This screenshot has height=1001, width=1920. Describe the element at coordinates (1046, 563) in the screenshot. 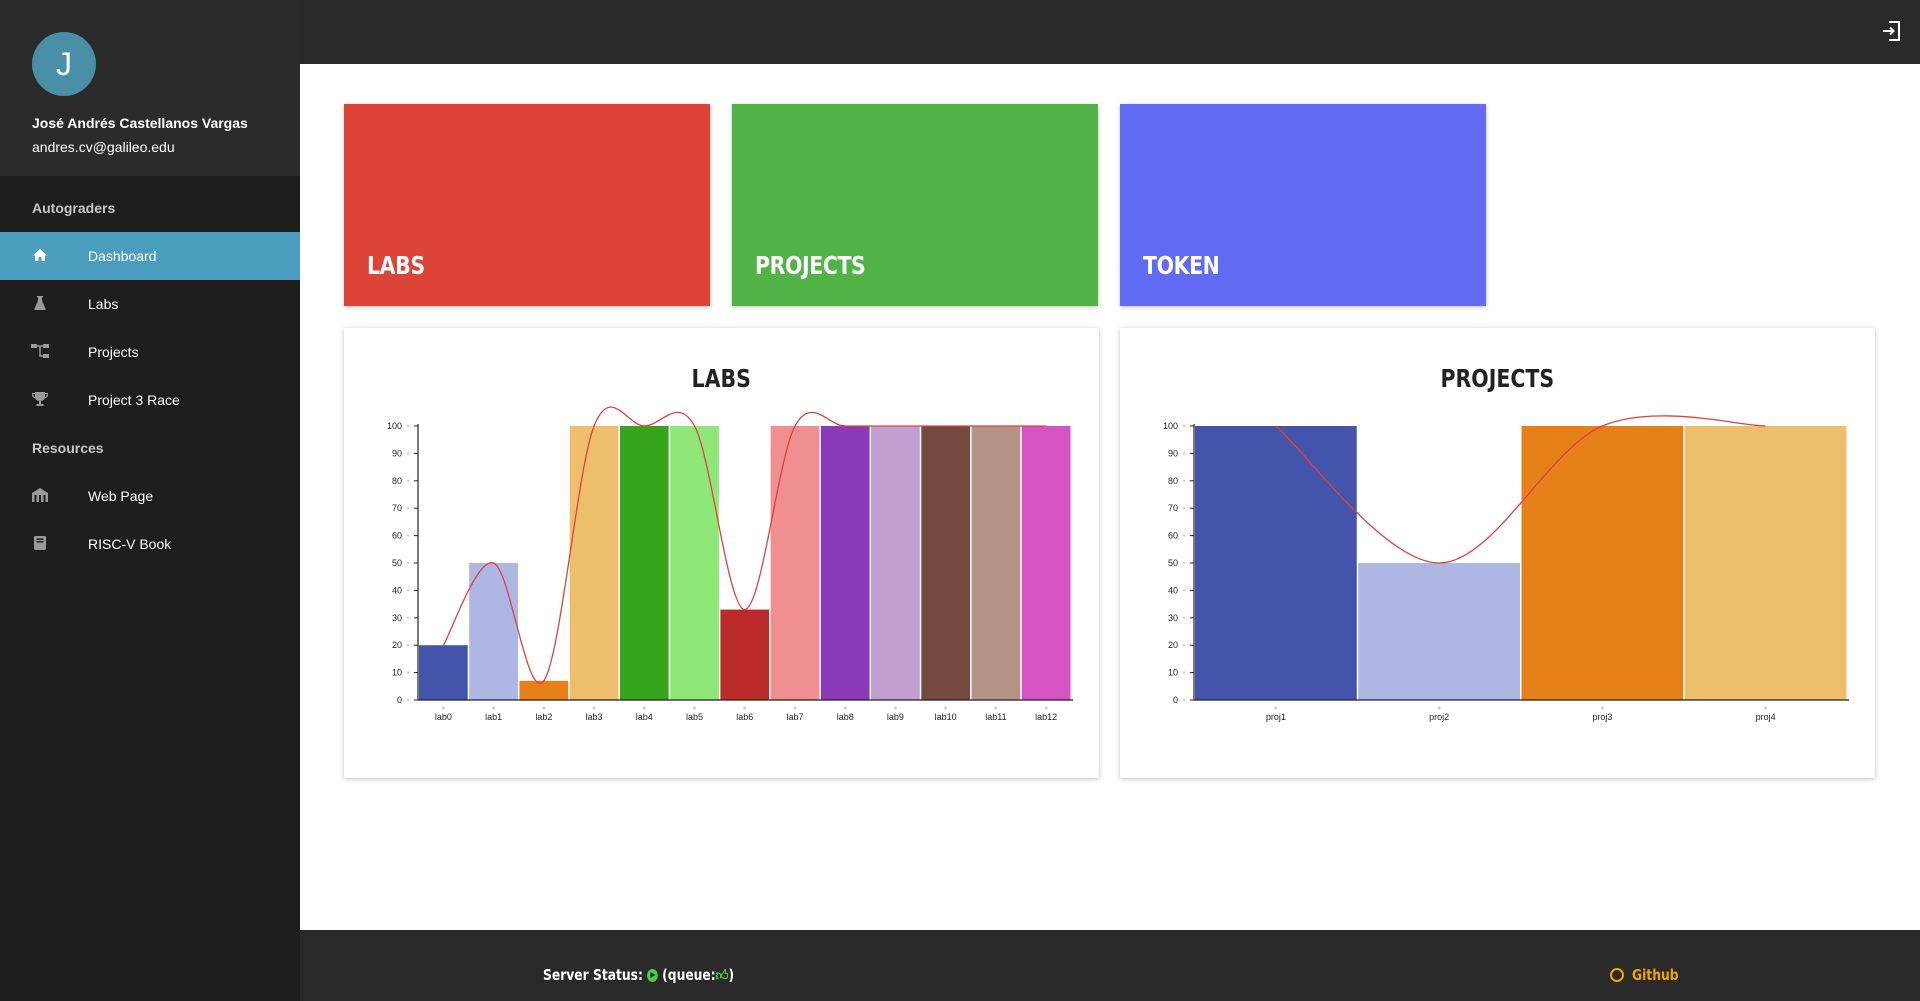

I see `bar-lab12` at that location.